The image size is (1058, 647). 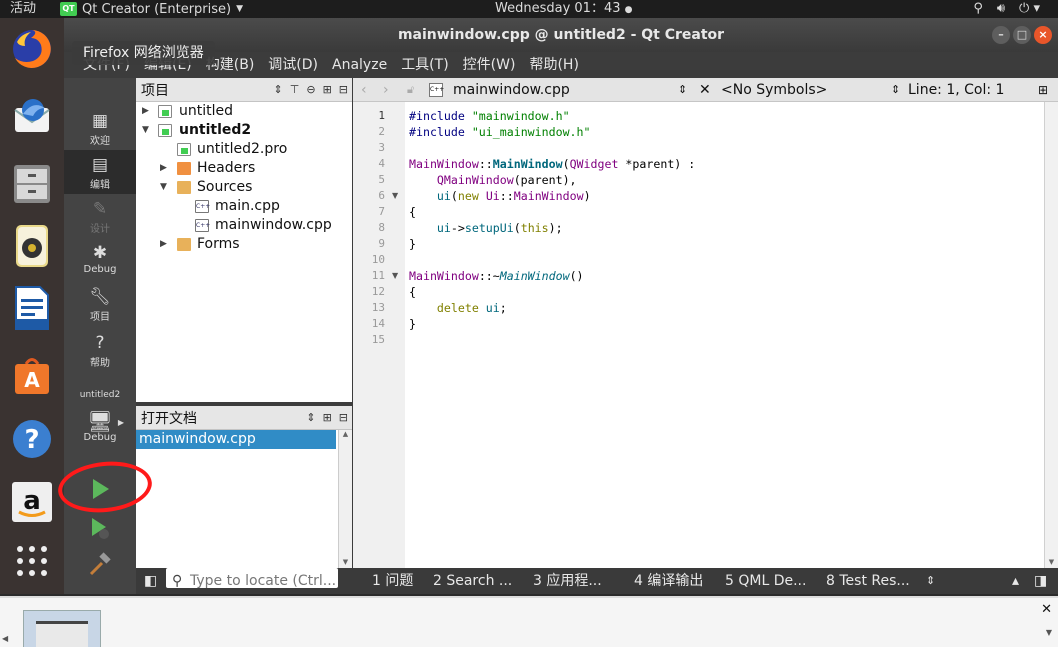 I want to click on menu-widgets: 控件(W), so click(x=489, y=65).